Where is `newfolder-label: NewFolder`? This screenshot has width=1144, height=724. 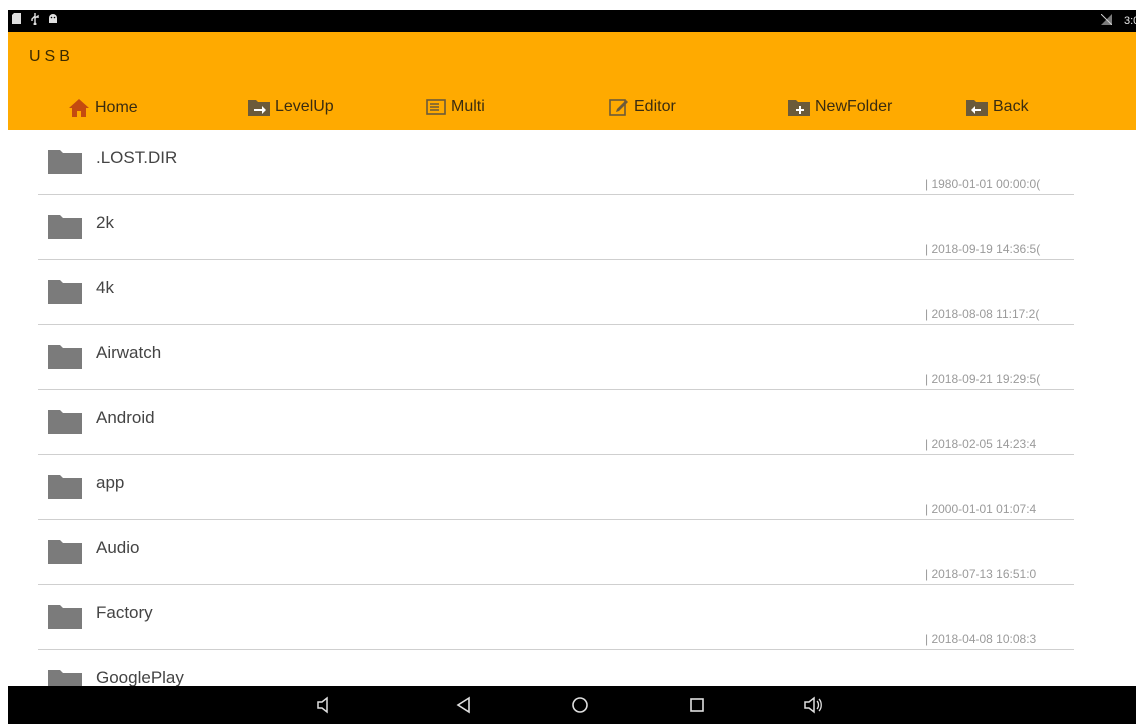
newfolder-label: NewFolder is located at coordinates (854, 106).